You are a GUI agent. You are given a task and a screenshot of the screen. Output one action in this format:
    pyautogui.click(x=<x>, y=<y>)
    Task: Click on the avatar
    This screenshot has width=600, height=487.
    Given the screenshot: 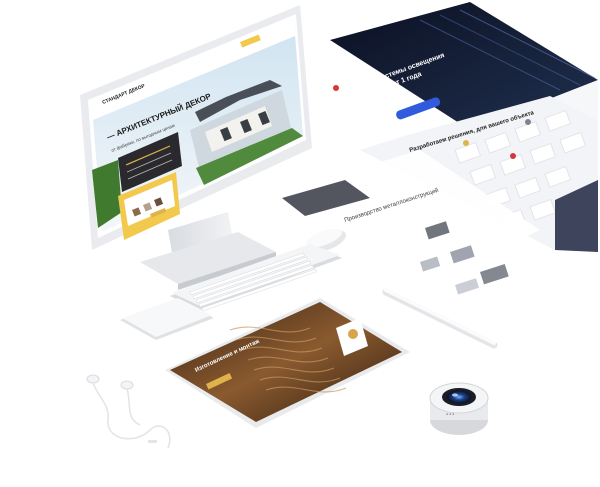 What is the action you would take?
    pyautogui.click(x=353, y=334)
    